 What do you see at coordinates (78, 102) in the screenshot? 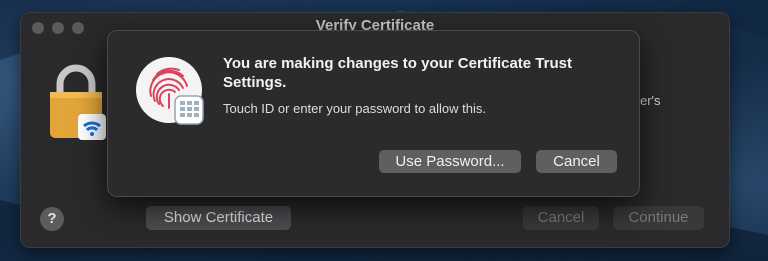
I see `lock-icon` at bounding box center [78, 102].